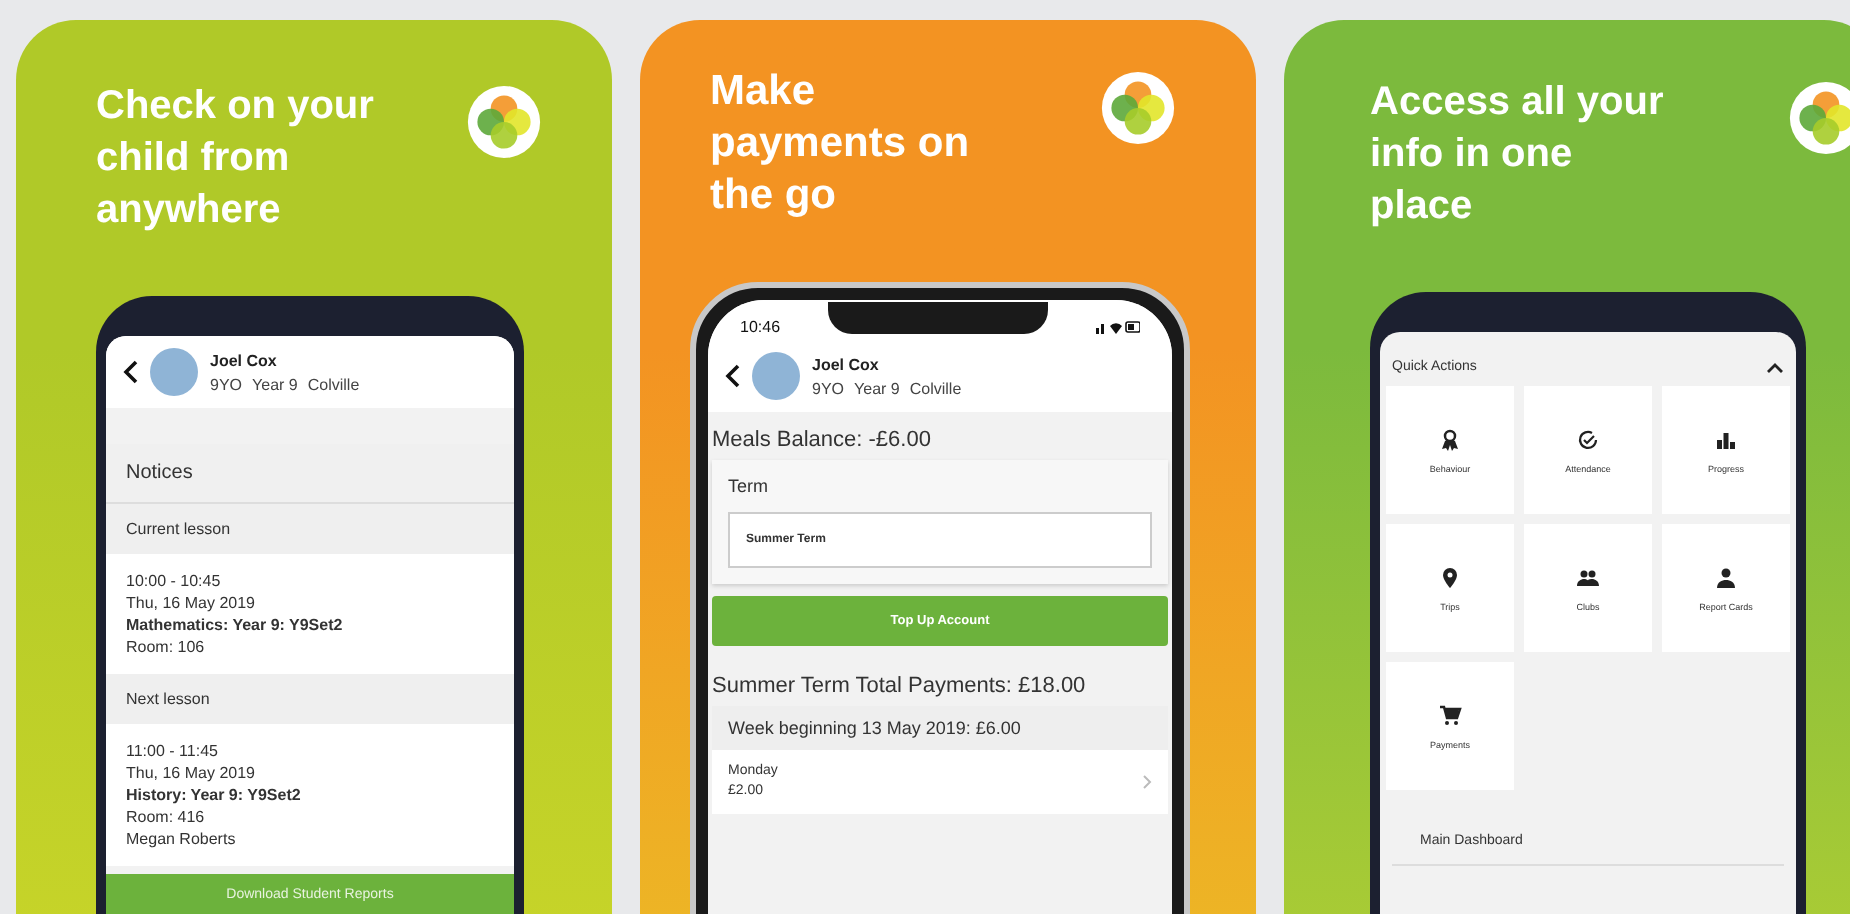 This screenshot has width=1850, height=914. What do you see at coordinates (235, 625) in the screenshot?
I see `lesson-subject: Mathematics: Year 9: Y9Set2` at bounding box center [235, 625].